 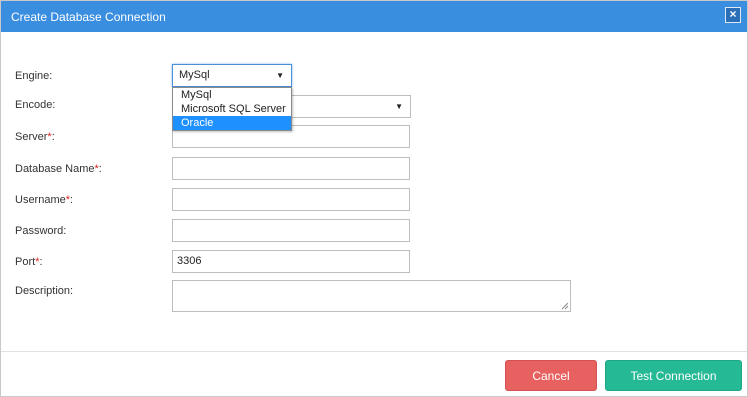 I want to click on description-label: Description:, so click(x=44, y=291).